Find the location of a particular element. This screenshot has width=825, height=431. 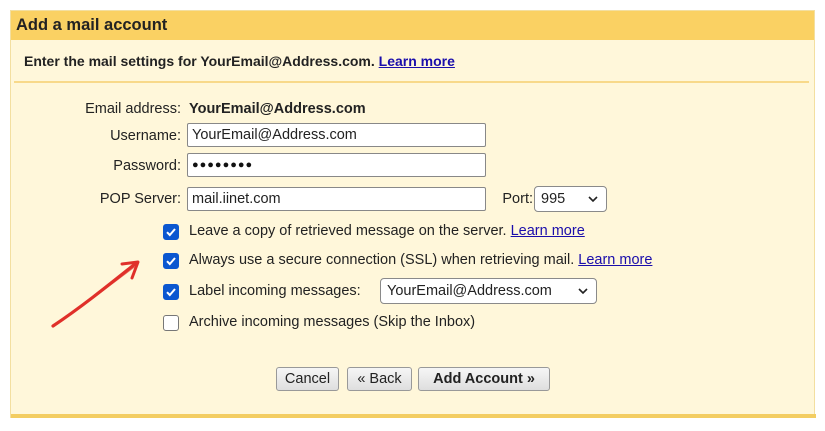

port-select: 995 is located at coordinates (570, 199).